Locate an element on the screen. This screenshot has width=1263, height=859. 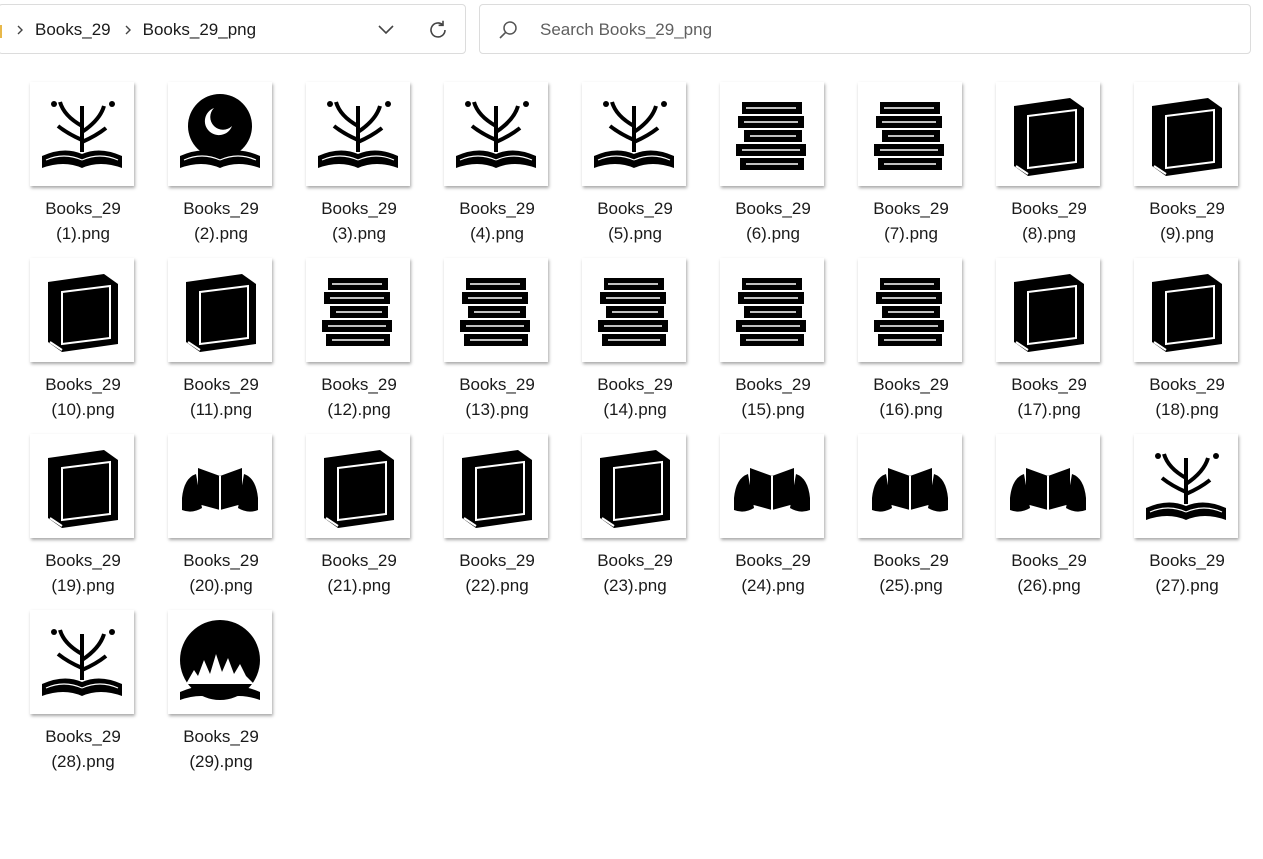
hands-book-sprout-icon is located at coordinates (1048, 486).